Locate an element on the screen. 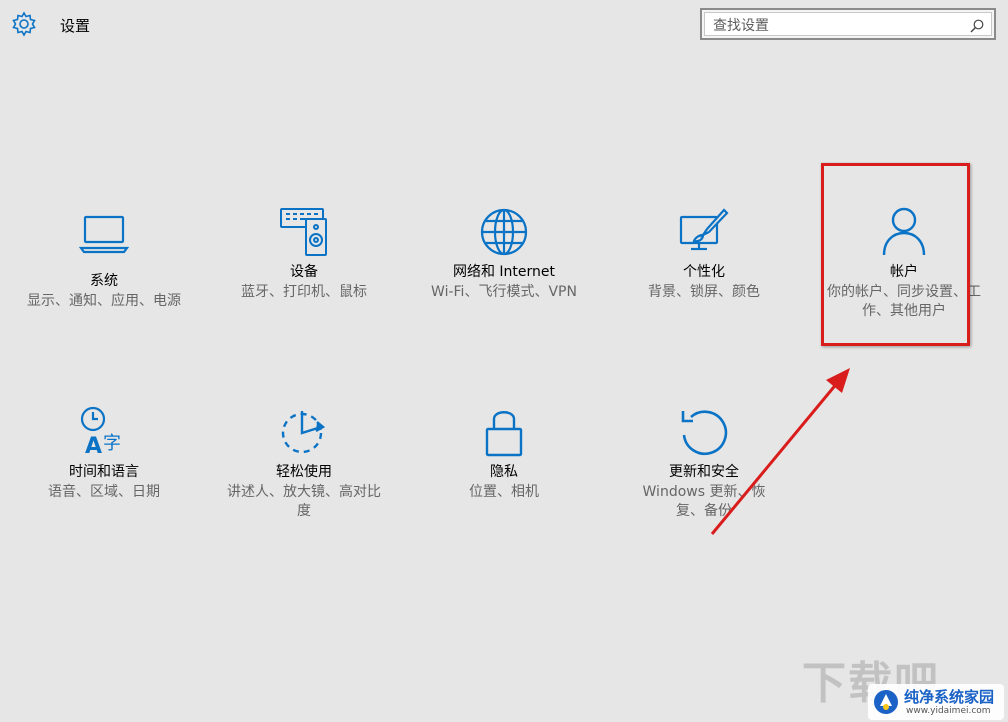 Image resolution: width=1008 pixels, height=722 pixels. update-icon is located at coordinates (704, 433).